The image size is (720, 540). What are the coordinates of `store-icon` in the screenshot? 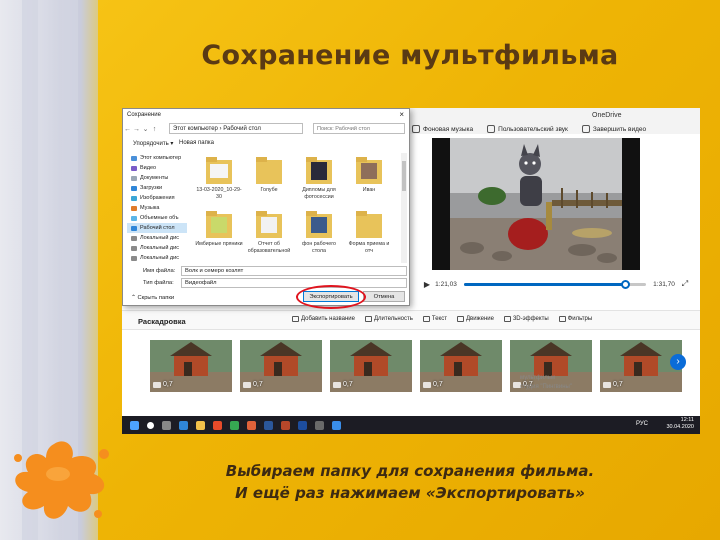 It's located at (217, 425).